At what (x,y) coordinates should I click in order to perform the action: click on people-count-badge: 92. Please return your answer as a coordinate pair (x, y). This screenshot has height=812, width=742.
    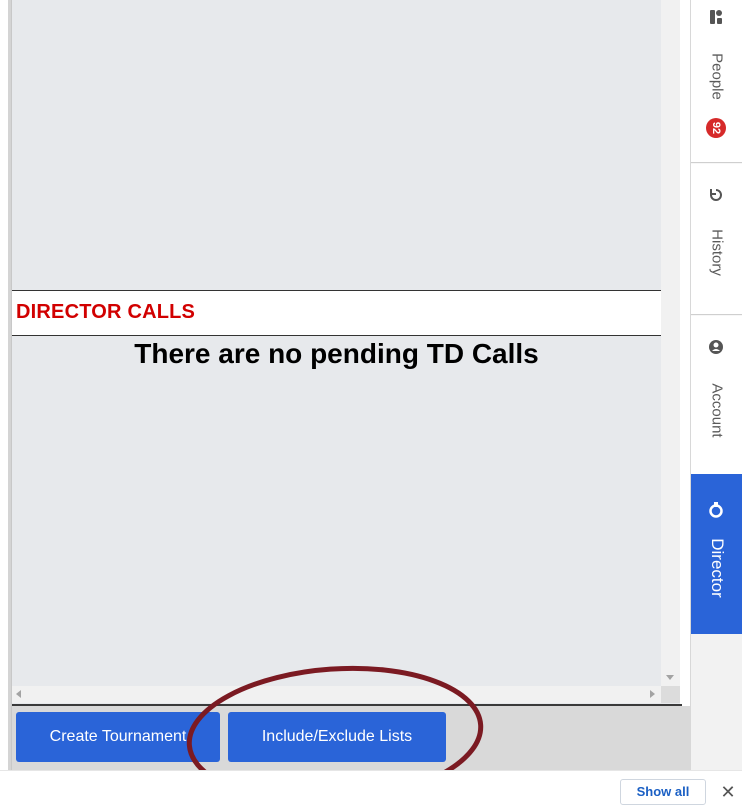
    Looking at the image, I should click on (716, 128).